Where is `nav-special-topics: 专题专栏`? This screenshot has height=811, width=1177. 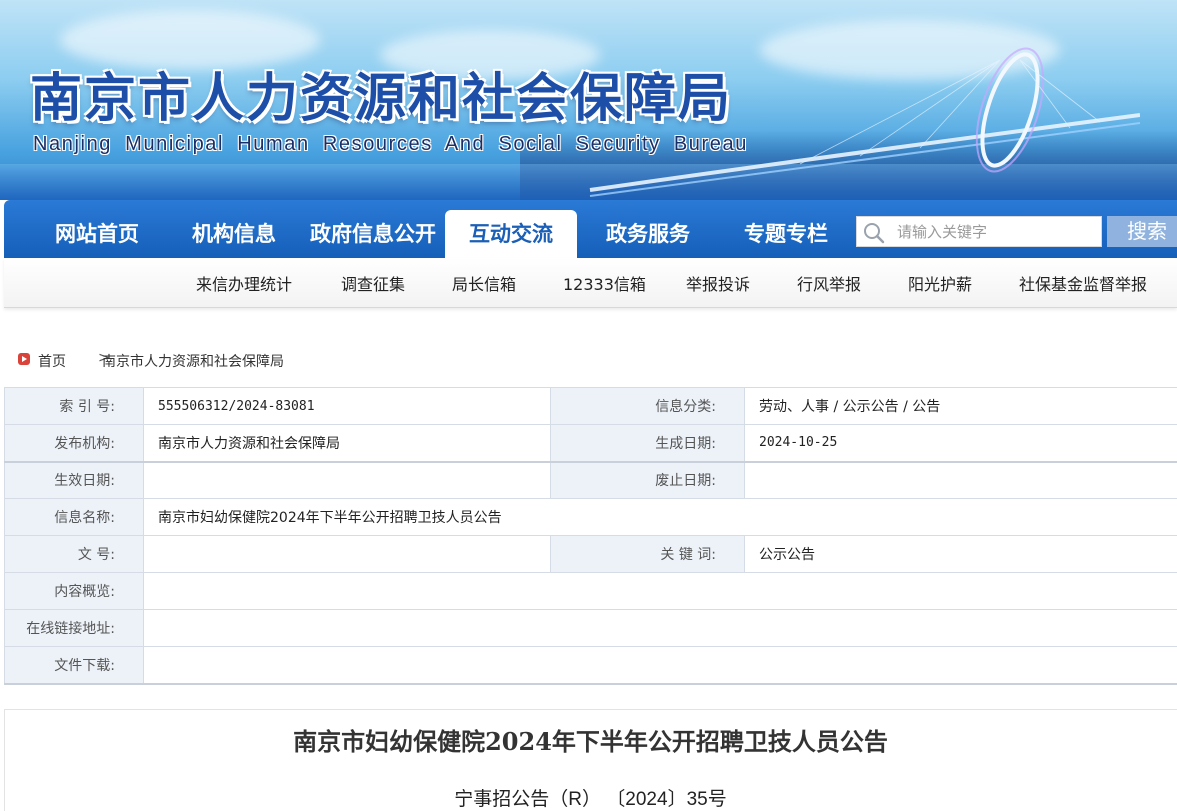 nav-special-topics: 专题专栏 is located at coordinates (786, 229).